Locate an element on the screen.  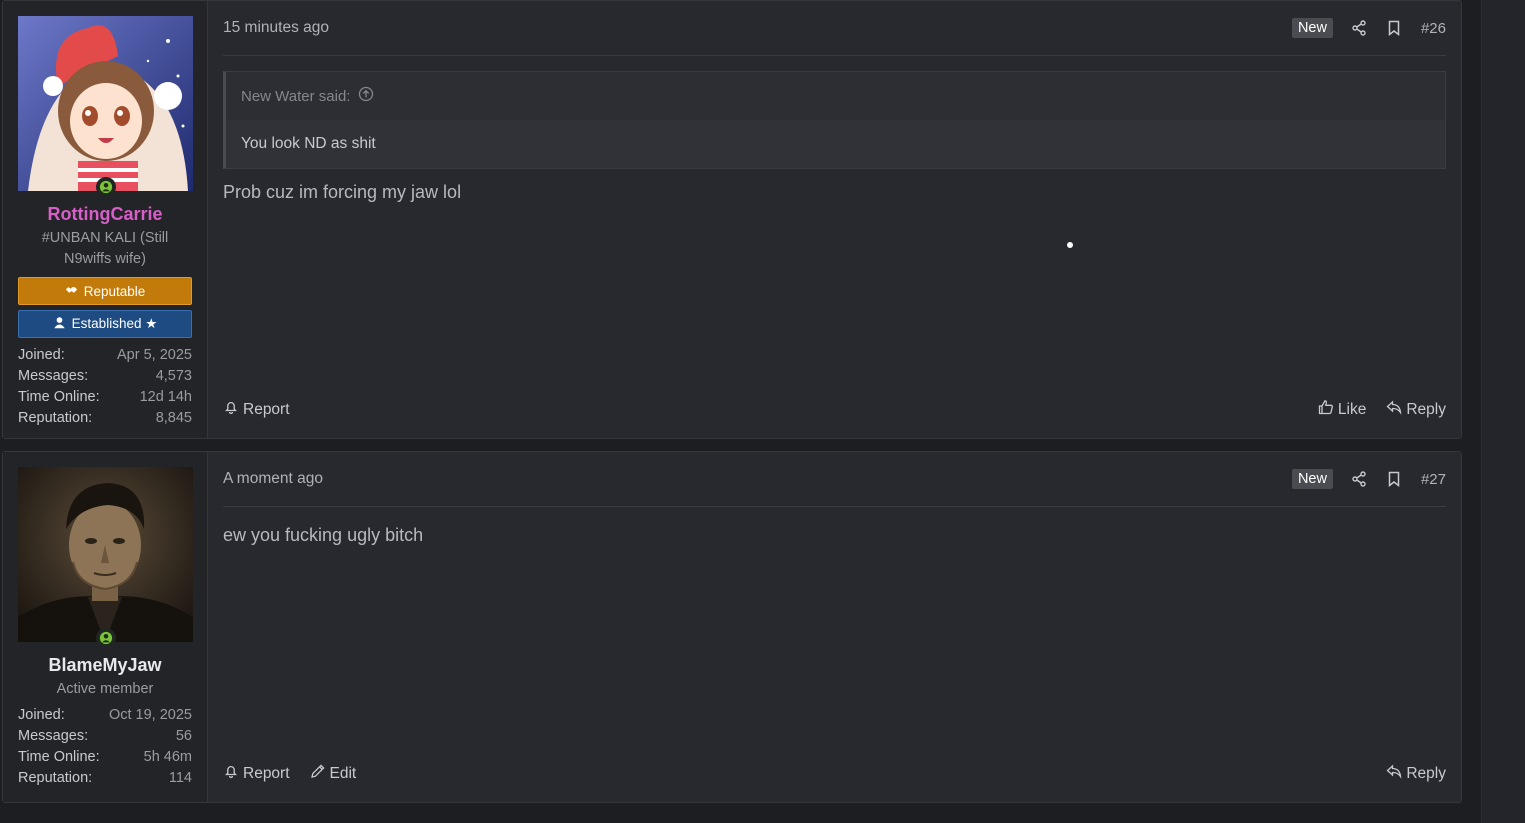
jump-to-quote-icon is located at coordinates (366, 96).